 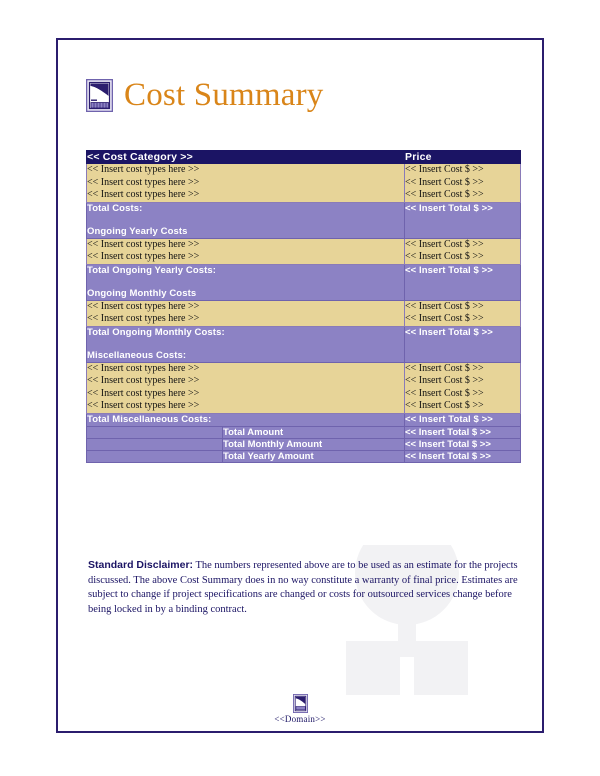 What do you see at coordinates (137, 355) in the screenshot?
I see `section-sublabel: Miscellaneous Costs:` at bounding box center [137, 355].